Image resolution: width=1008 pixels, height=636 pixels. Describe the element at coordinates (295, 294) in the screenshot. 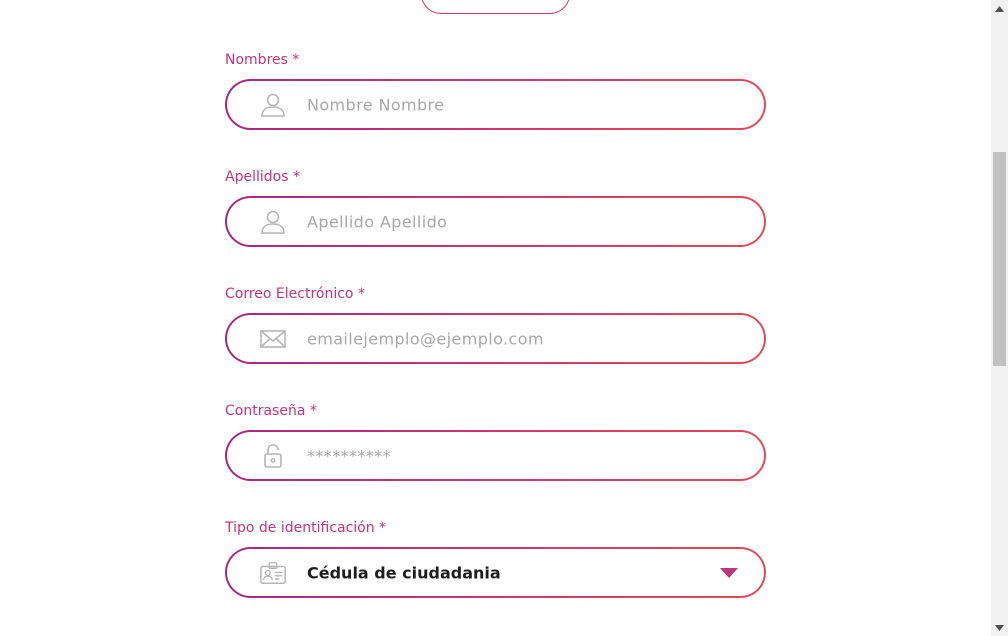

I see `email-label: Correo Electrónico *` at that location.